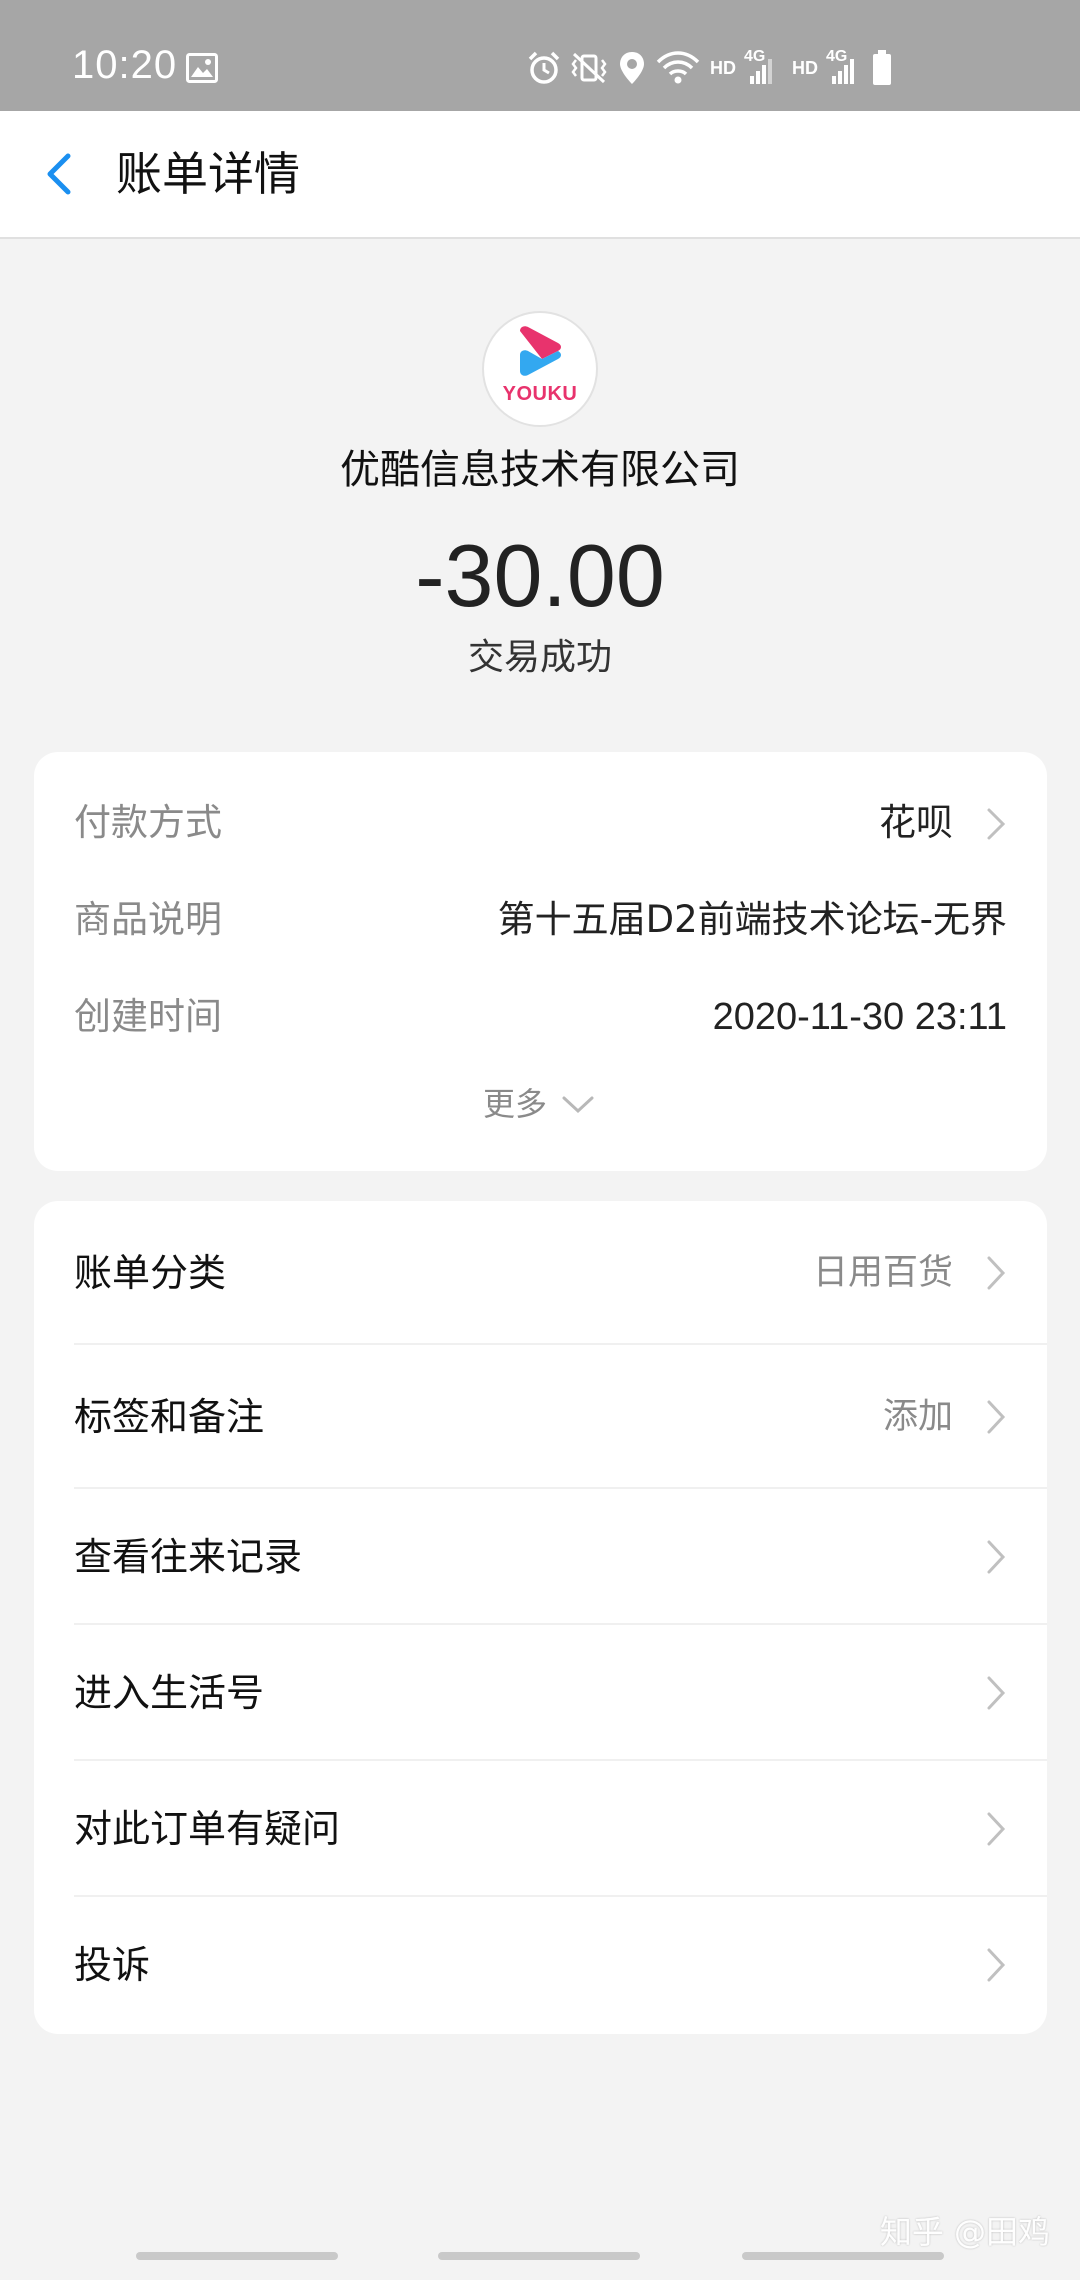 Image resolution: width=1080 pixels, height=2280 pixels. I want to click on gallery-icon, so click(202, 68).